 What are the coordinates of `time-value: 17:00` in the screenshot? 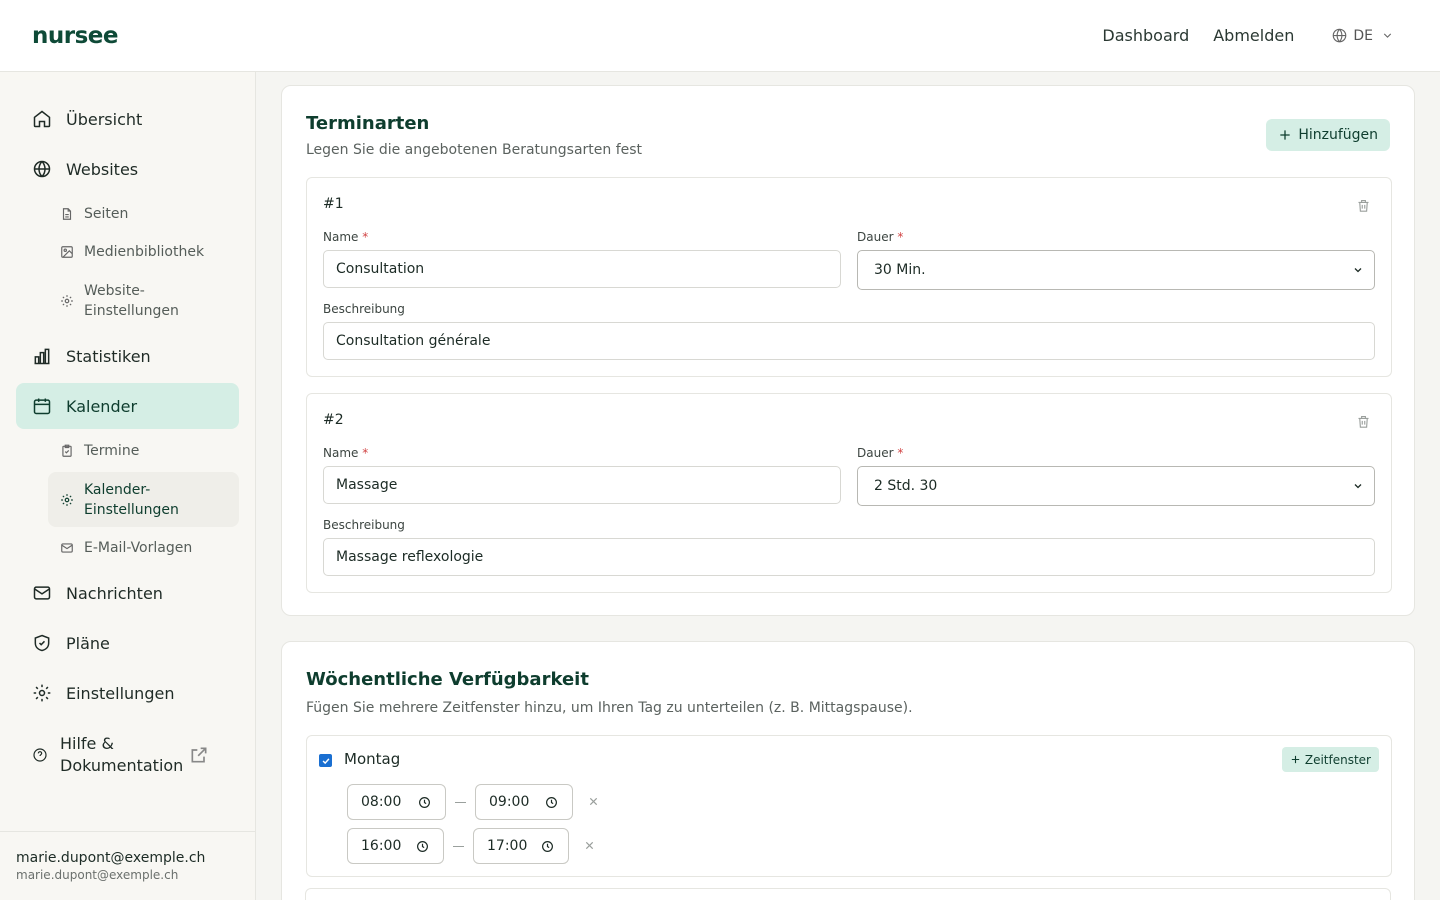 It's located at (507, 846).